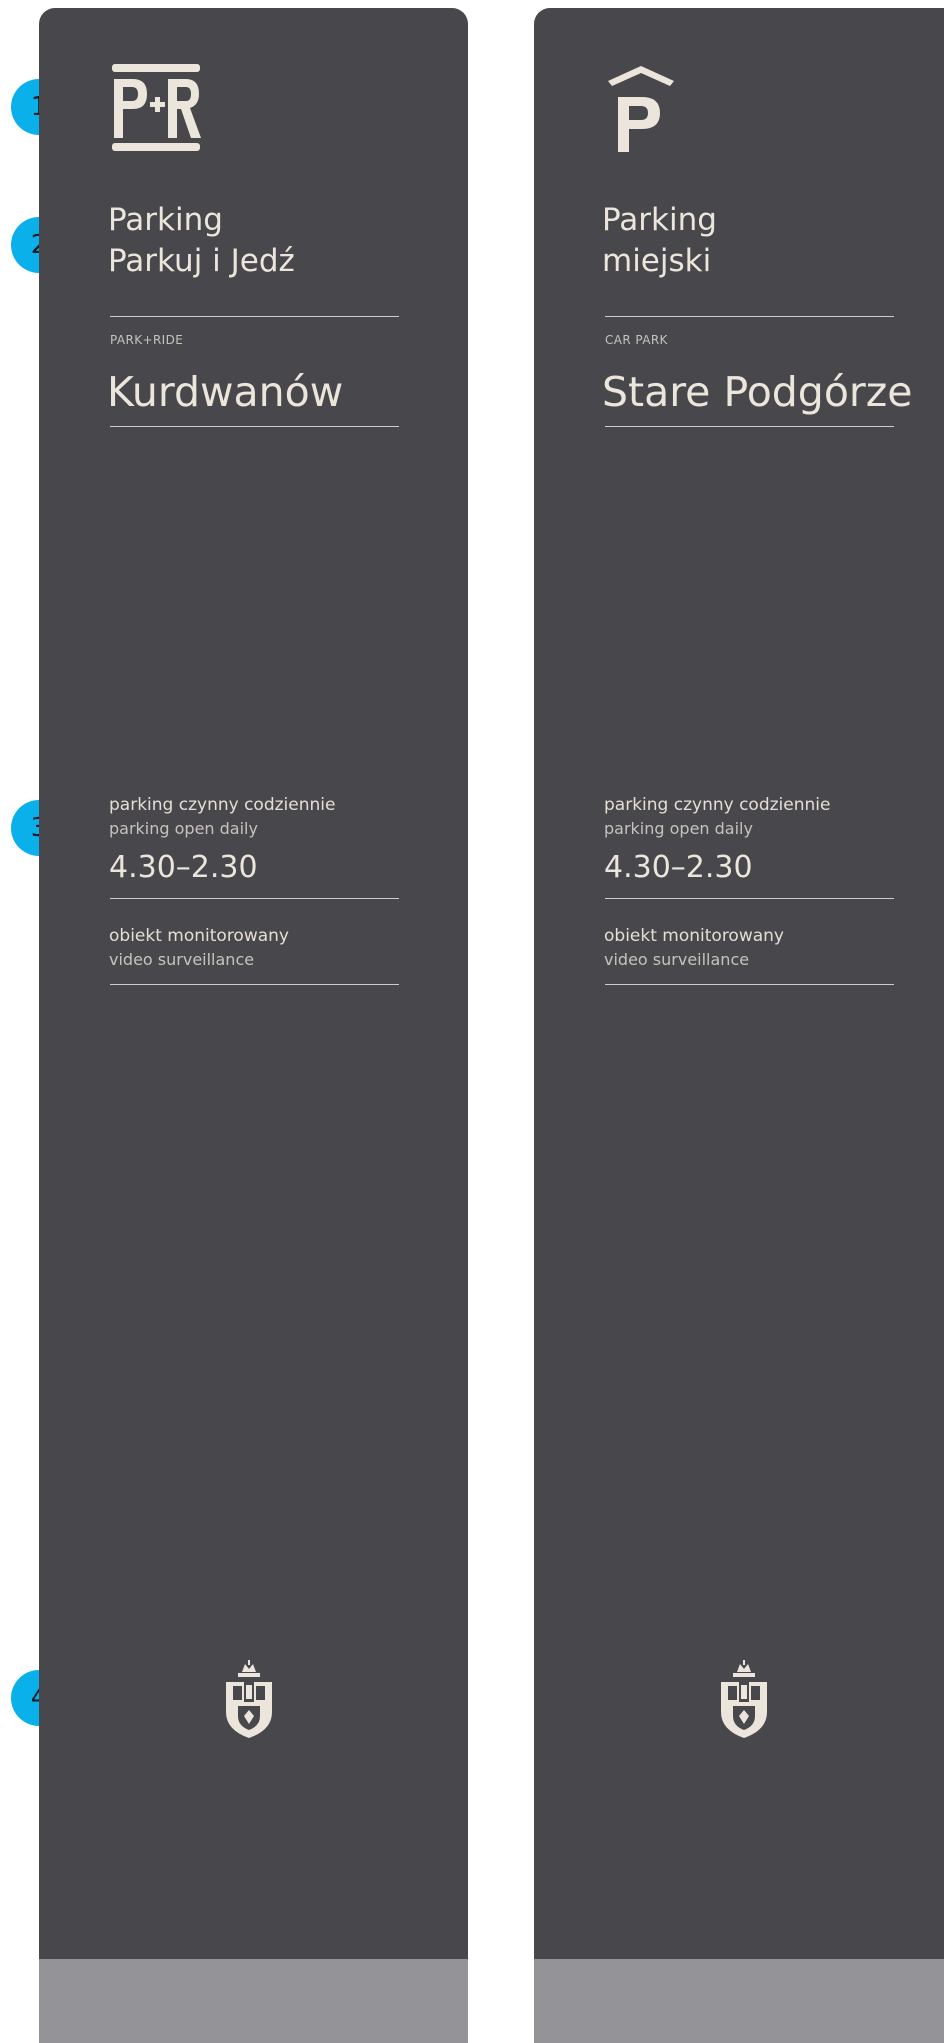  I want to click on parking-roof-logo-icon, so click(641, 110).